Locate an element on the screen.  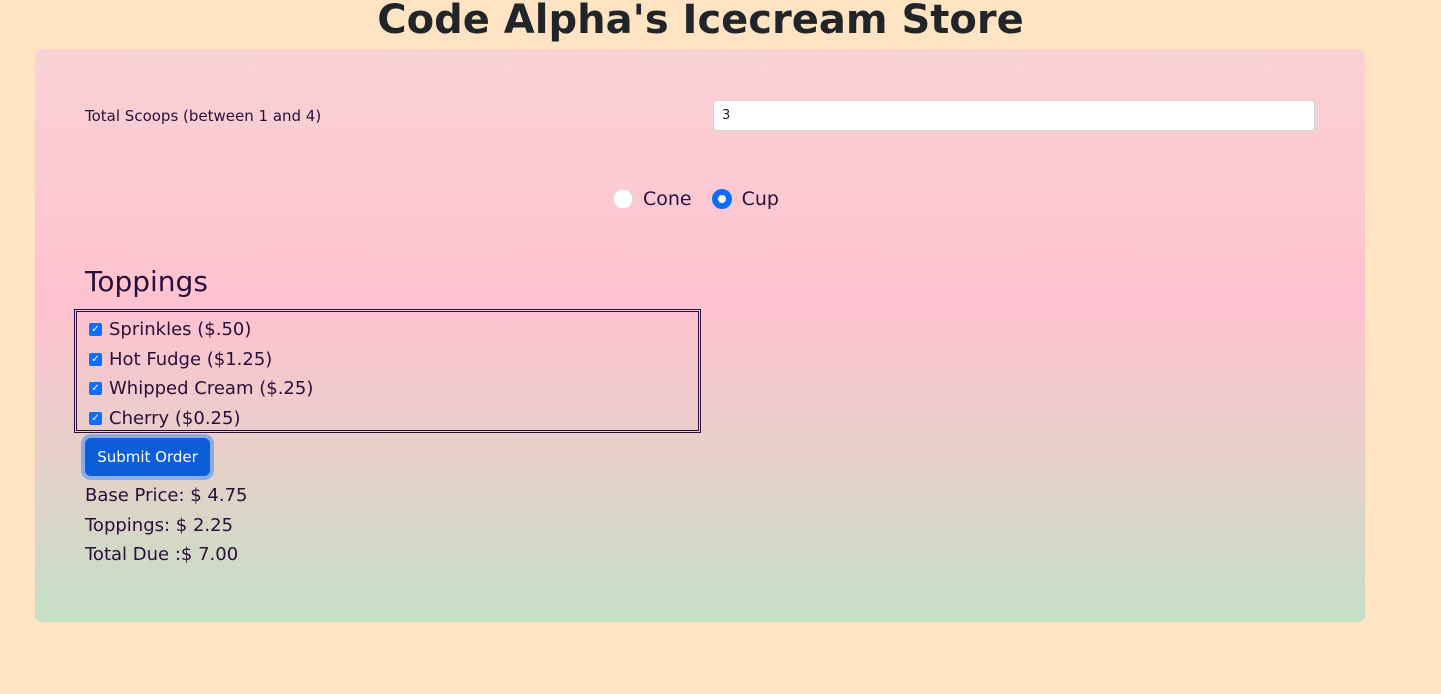
cup-radio-label: Cup is located at coordinates (760, 199).